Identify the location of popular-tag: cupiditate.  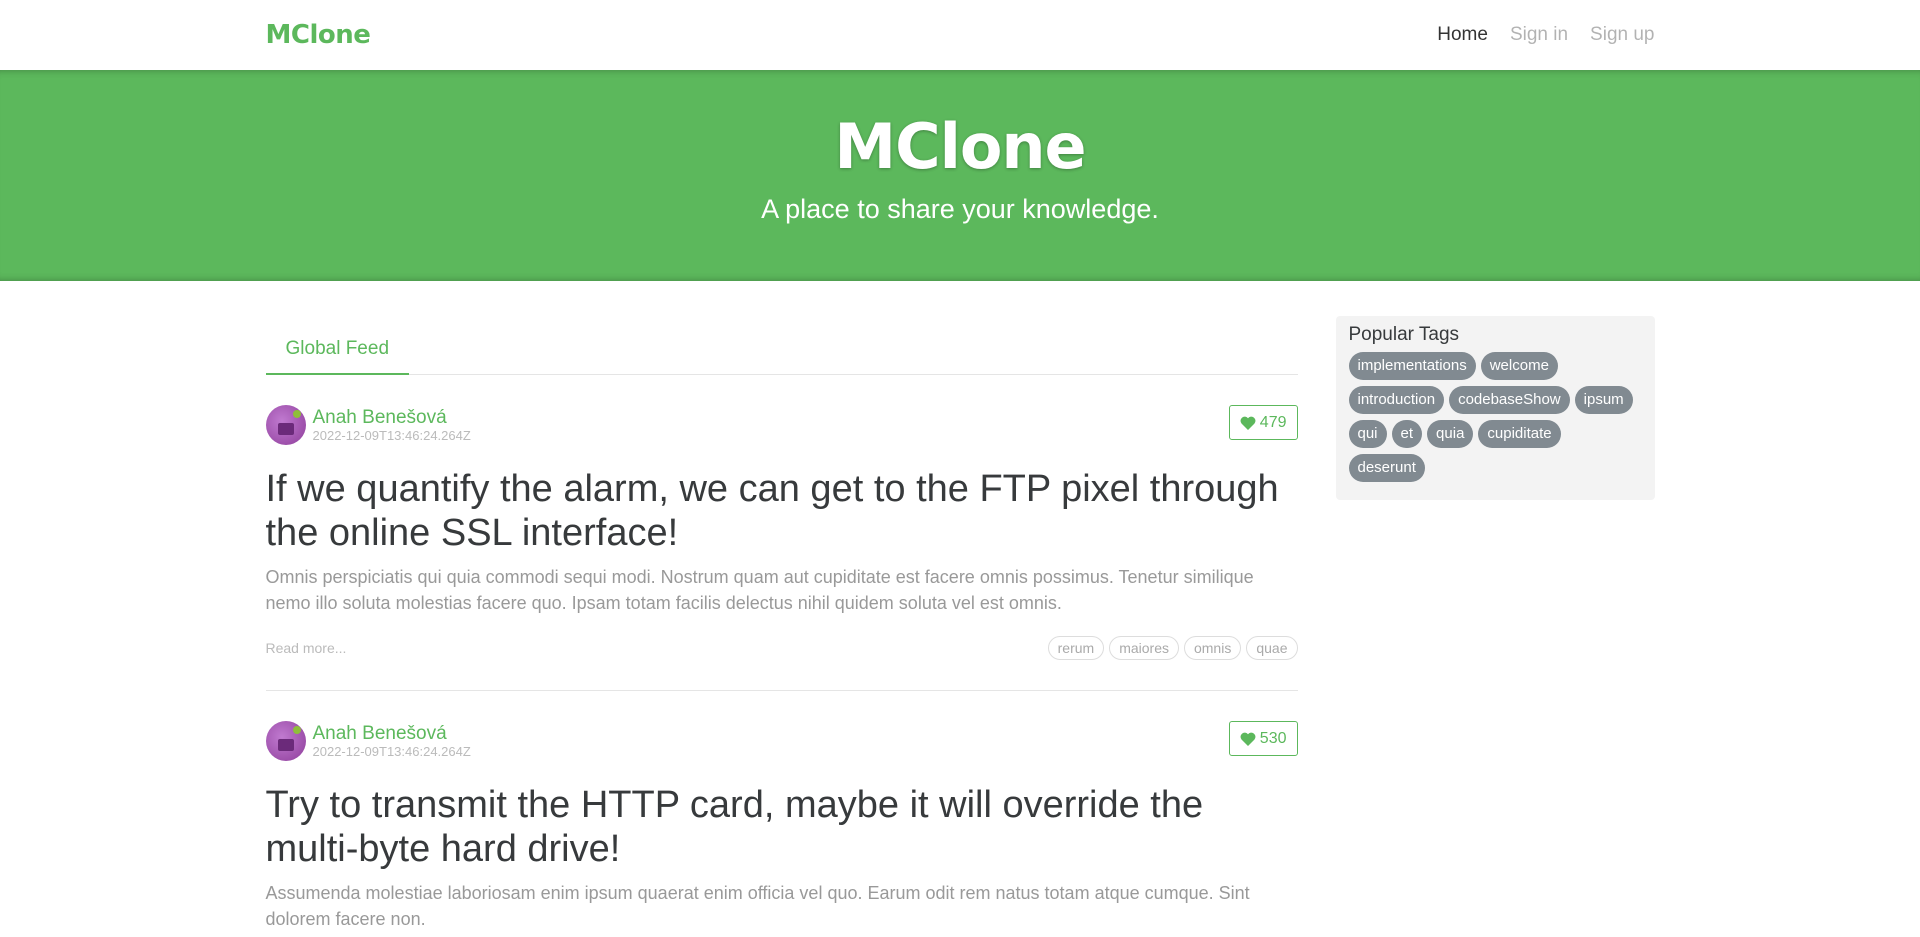
(1519, 434).